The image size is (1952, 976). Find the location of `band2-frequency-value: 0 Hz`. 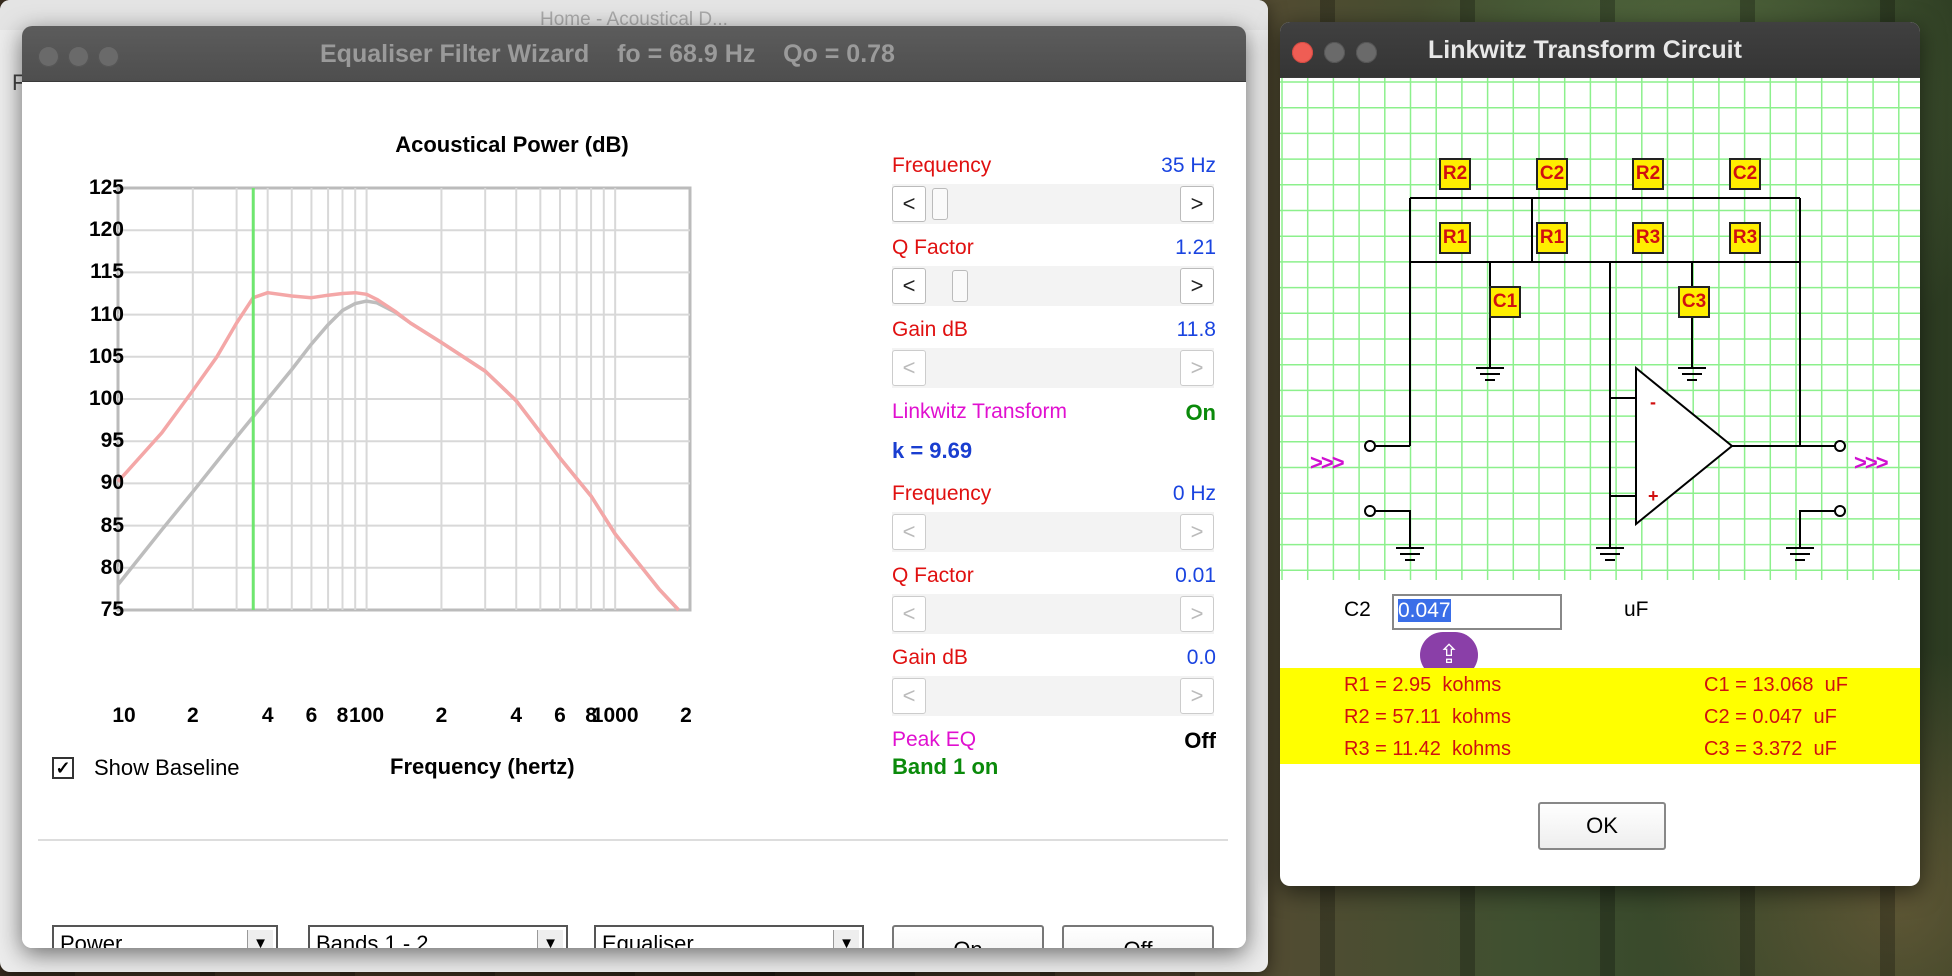

band2-frequency-value: 0 Hz is located at coordinates (1194, 493).